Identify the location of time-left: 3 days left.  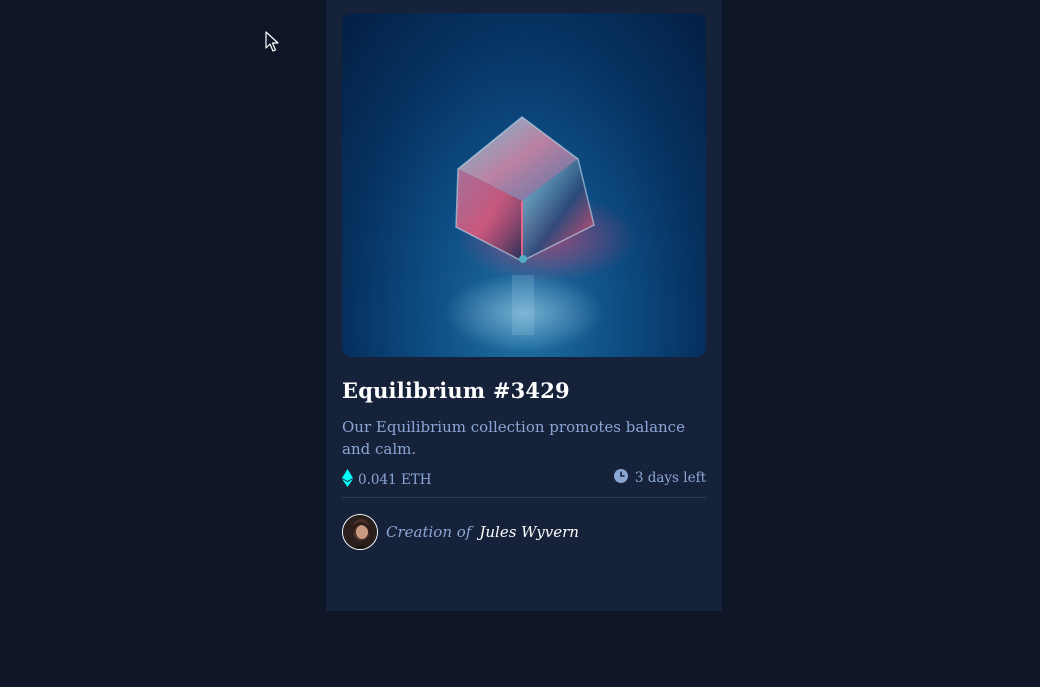
(659, 478).